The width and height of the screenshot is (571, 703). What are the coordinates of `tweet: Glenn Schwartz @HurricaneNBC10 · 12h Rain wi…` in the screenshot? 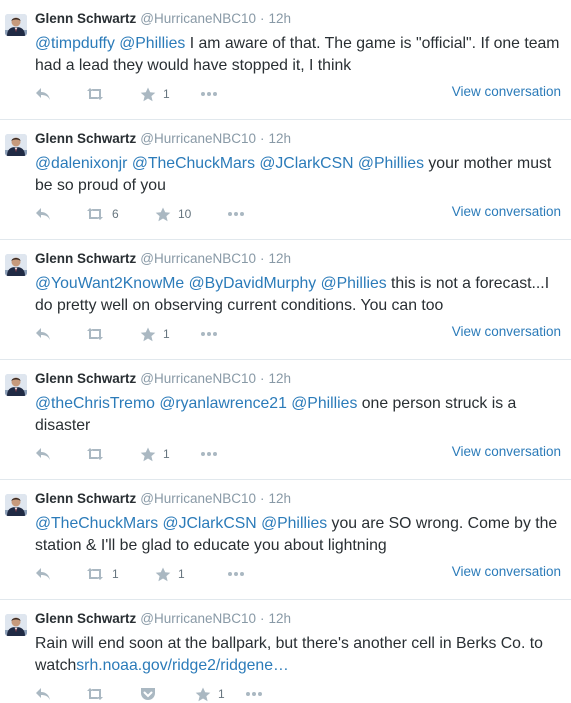 It's located at (285, 651).